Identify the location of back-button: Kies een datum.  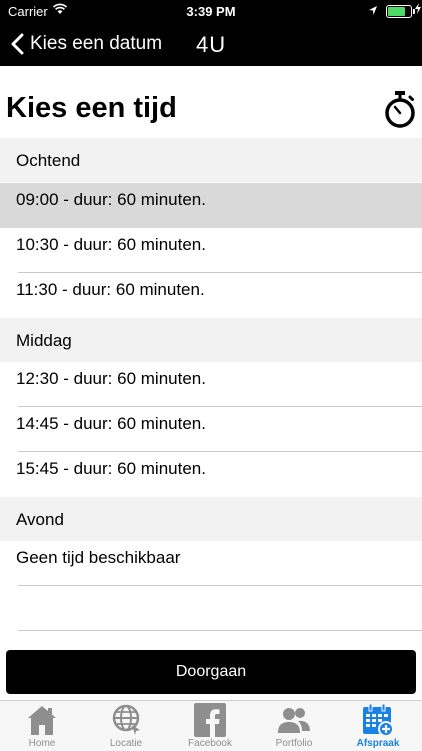
(86, 44).